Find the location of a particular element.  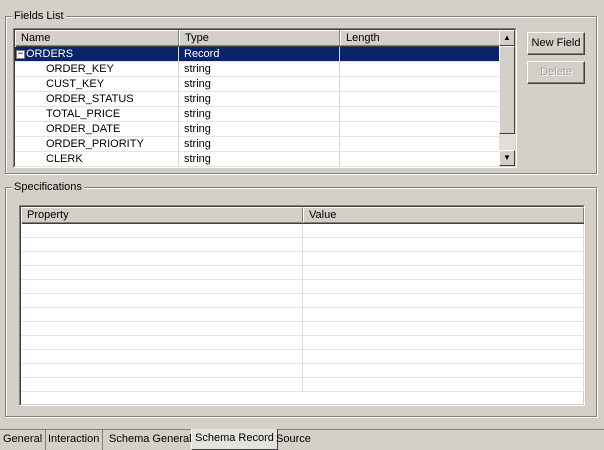

scroll-track is located at coordinates (507, 142).